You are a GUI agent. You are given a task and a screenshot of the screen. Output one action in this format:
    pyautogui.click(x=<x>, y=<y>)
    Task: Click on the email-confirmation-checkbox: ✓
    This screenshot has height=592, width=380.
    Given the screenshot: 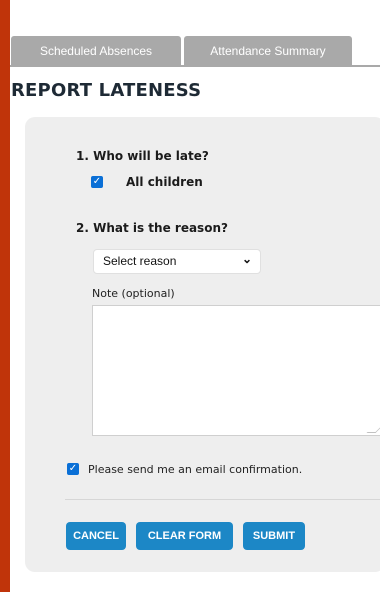 What is the action you would take?
    pyautogui.click(x=73, y=469)
    